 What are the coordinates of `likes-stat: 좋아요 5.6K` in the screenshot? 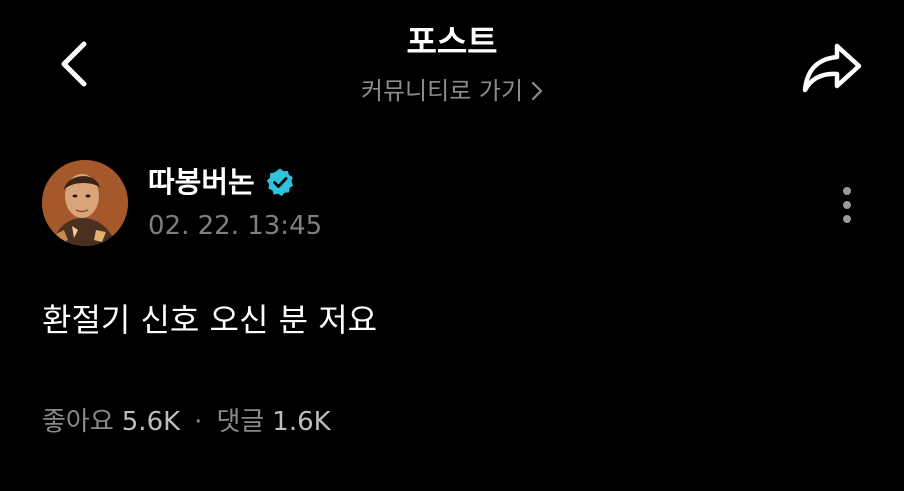 It's located at (111, 422).